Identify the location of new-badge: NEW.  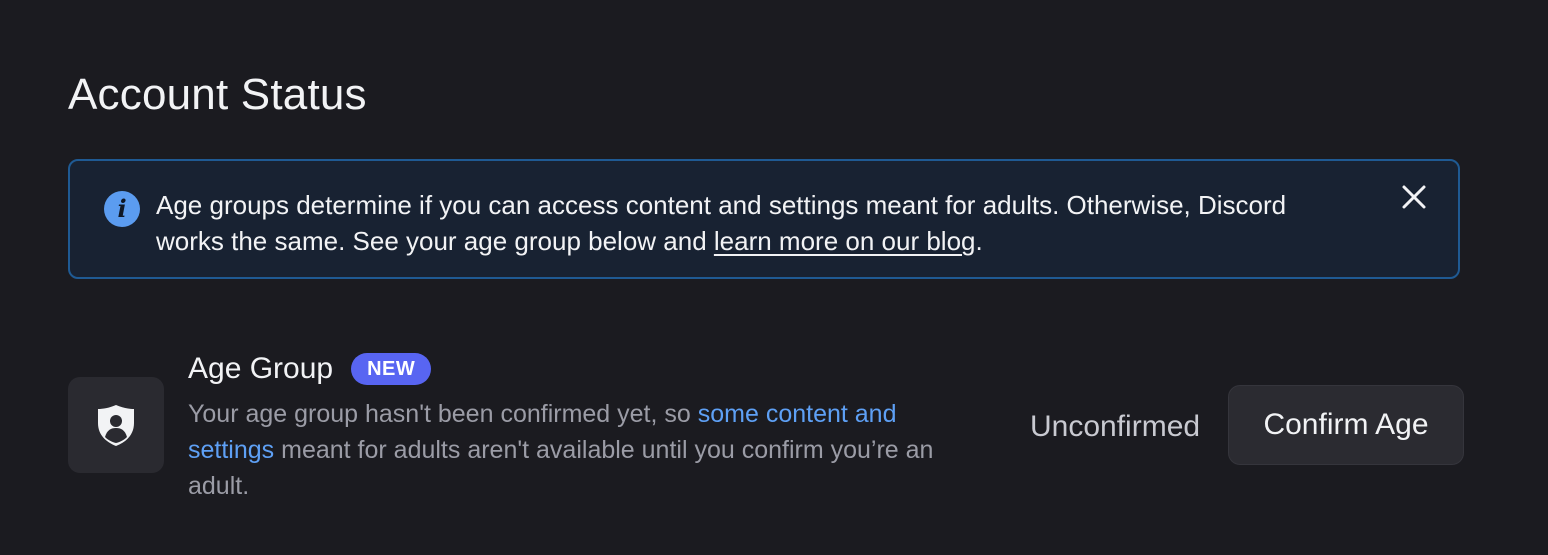
(391, 369).